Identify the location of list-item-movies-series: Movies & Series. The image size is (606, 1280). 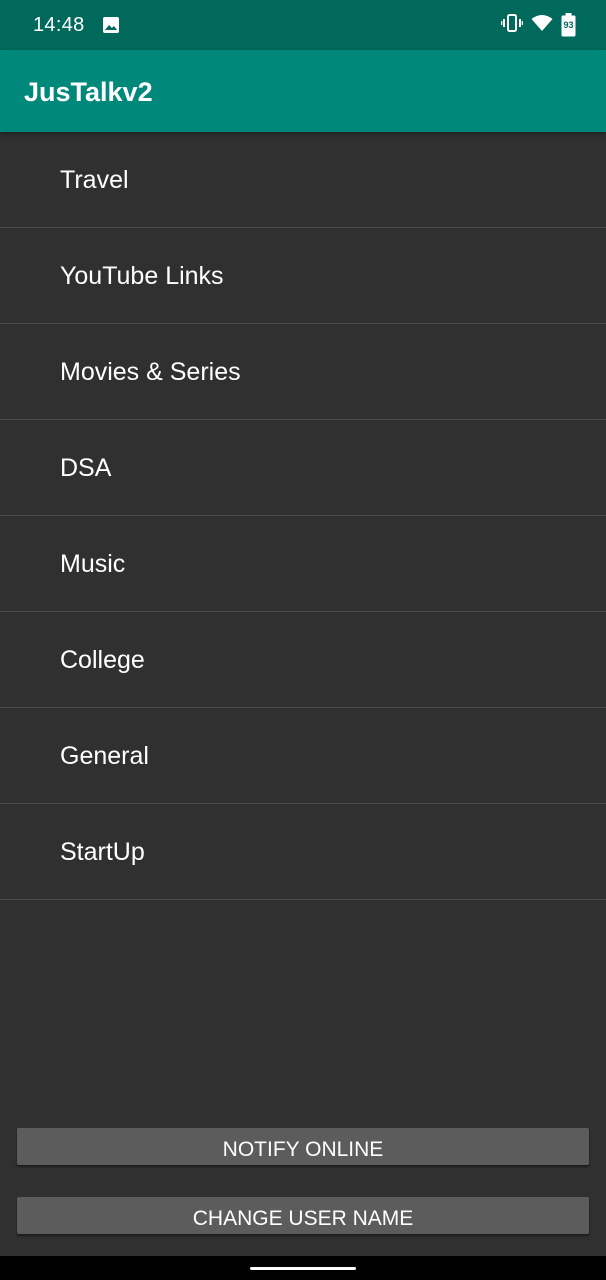
(303, 372).